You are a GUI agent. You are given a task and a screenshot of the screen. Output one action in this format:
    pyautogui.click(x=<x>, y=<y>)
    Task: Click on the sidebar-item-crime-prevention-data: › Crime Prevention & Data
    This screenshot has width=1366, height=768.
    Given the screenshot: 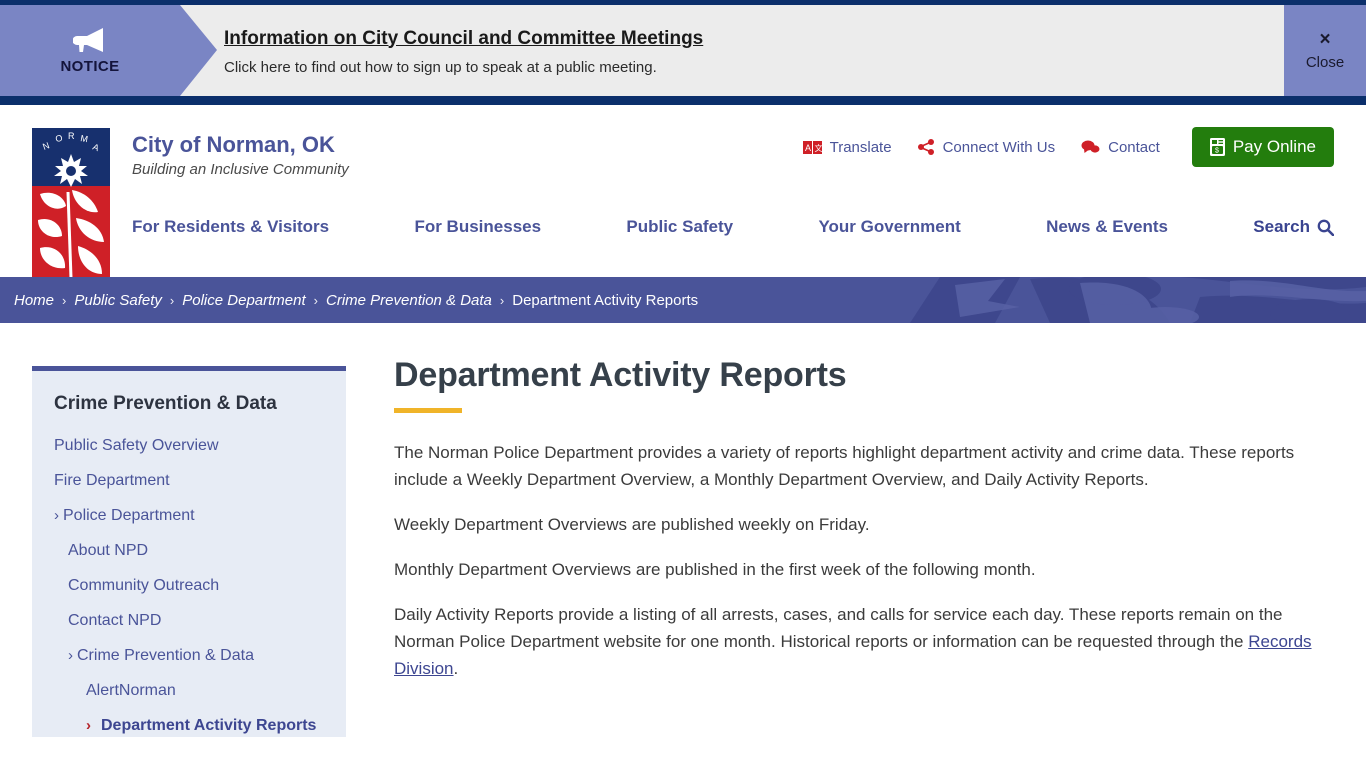 What is the action you would take?
    pyautogui.click(x=190, y=656)
    